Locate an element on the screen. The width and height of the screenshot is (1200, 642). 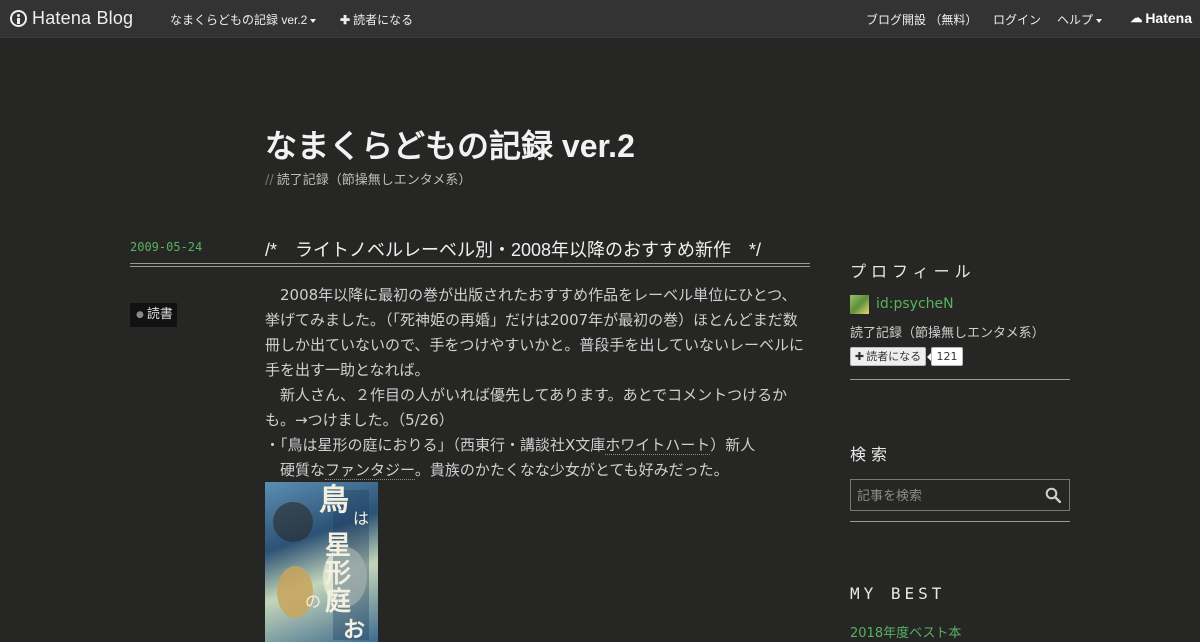
item-text: 。貴族のかたくなな少女がとても好みだった。 is located at coordinates (571, 470).